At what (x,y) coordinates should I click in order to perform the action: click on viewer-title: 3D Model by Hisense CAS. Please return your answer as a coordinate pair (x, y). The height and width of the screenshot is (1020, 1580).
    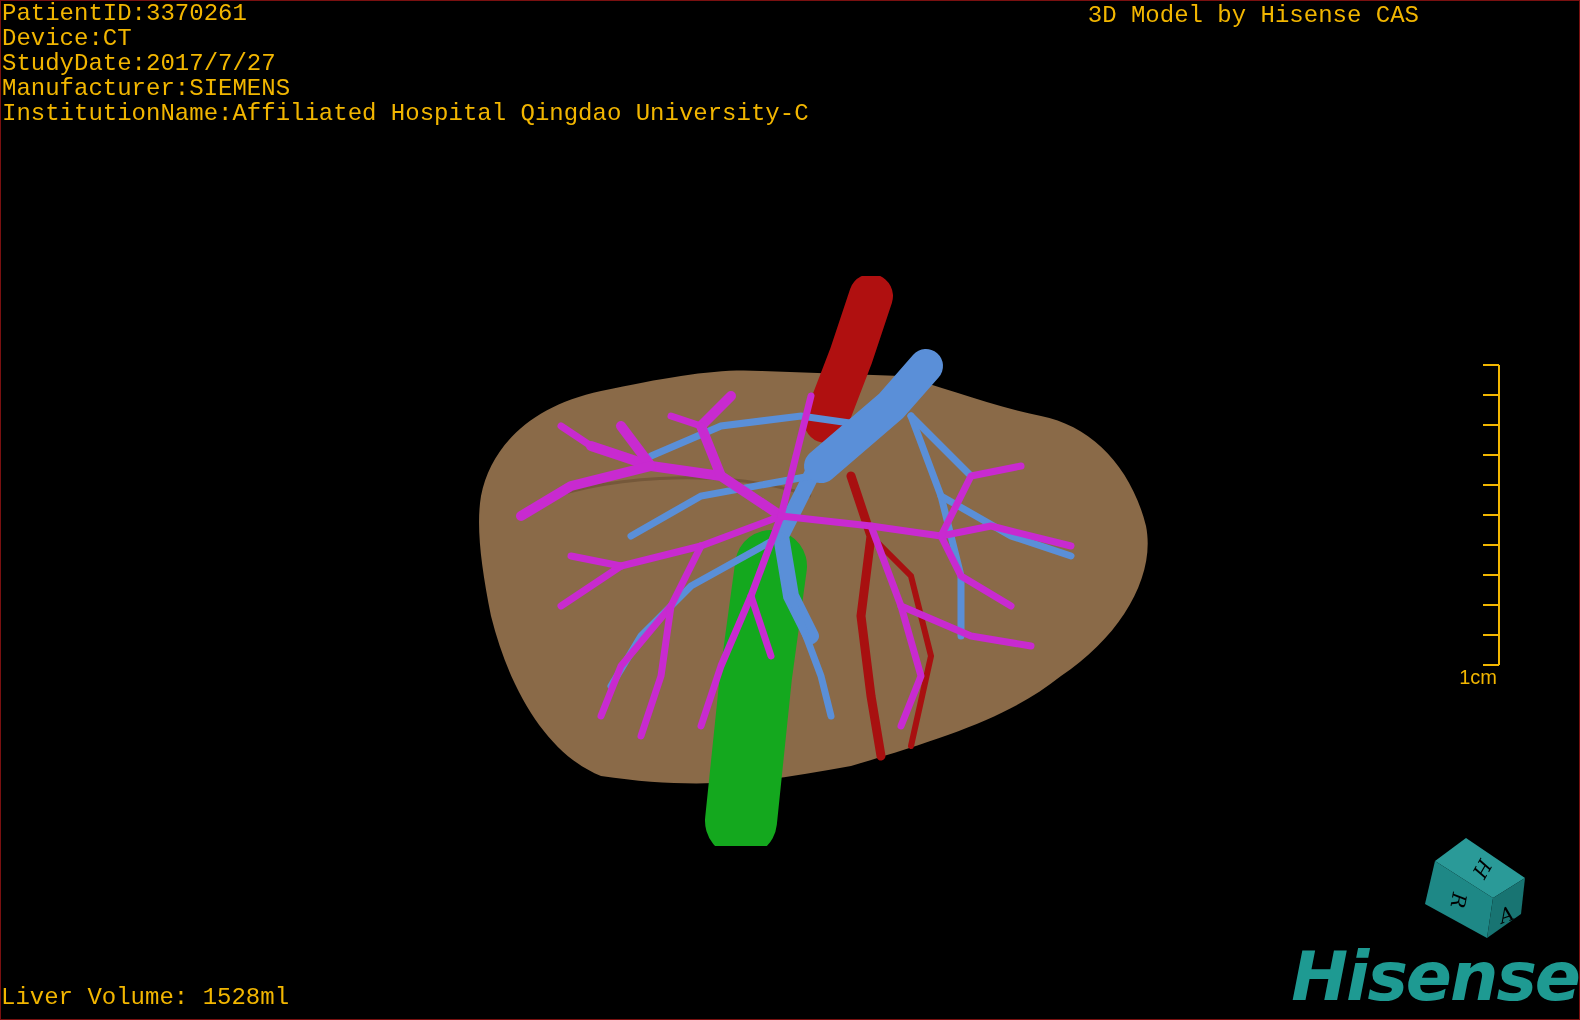
    Looking at the image, I should click on (1253, 16).